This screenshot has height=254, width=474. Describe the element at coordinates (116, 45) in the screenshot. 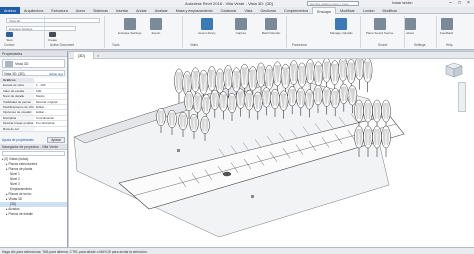

I see `ribbon-group-label: Tools` at that location.